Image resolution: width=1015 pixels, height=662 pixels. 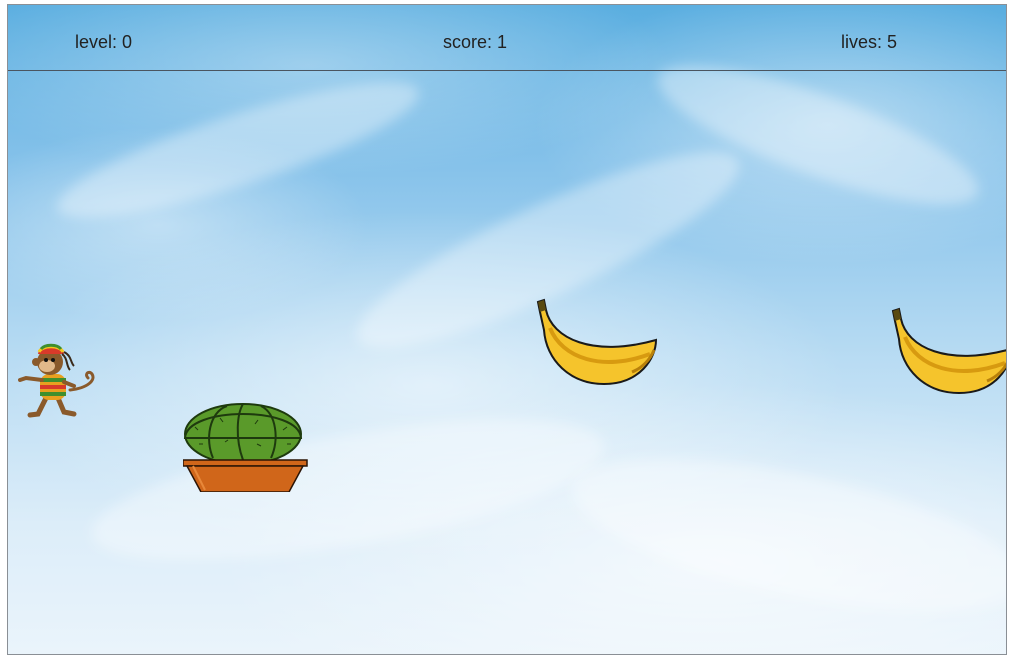 What do you see at coordinates (869, 42) in the screenshot?
I see `lives-counter: lives: 5` at bounding box center [869, 42].